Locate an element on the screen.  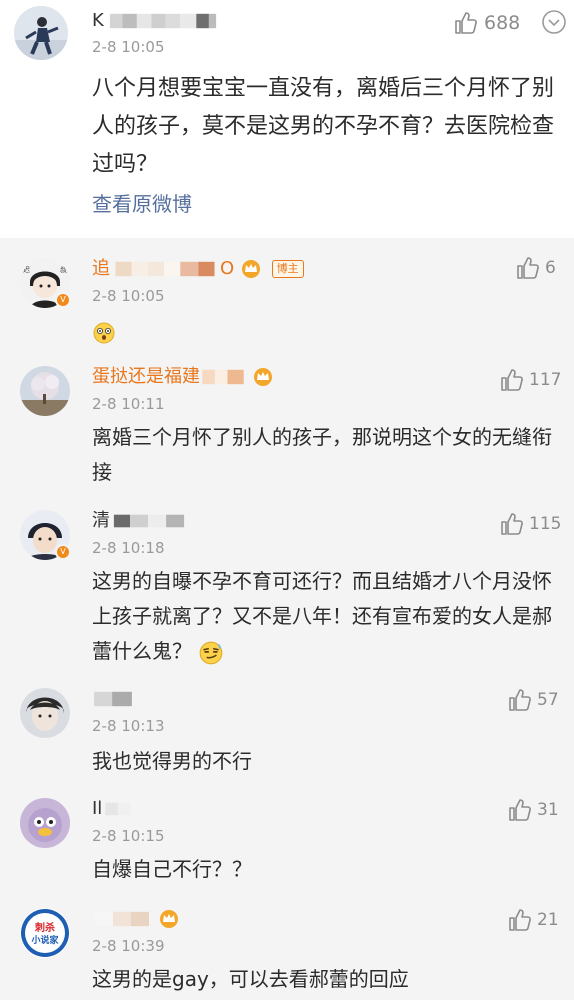
user-name-text: 清 is located at coordinates (101, 520).